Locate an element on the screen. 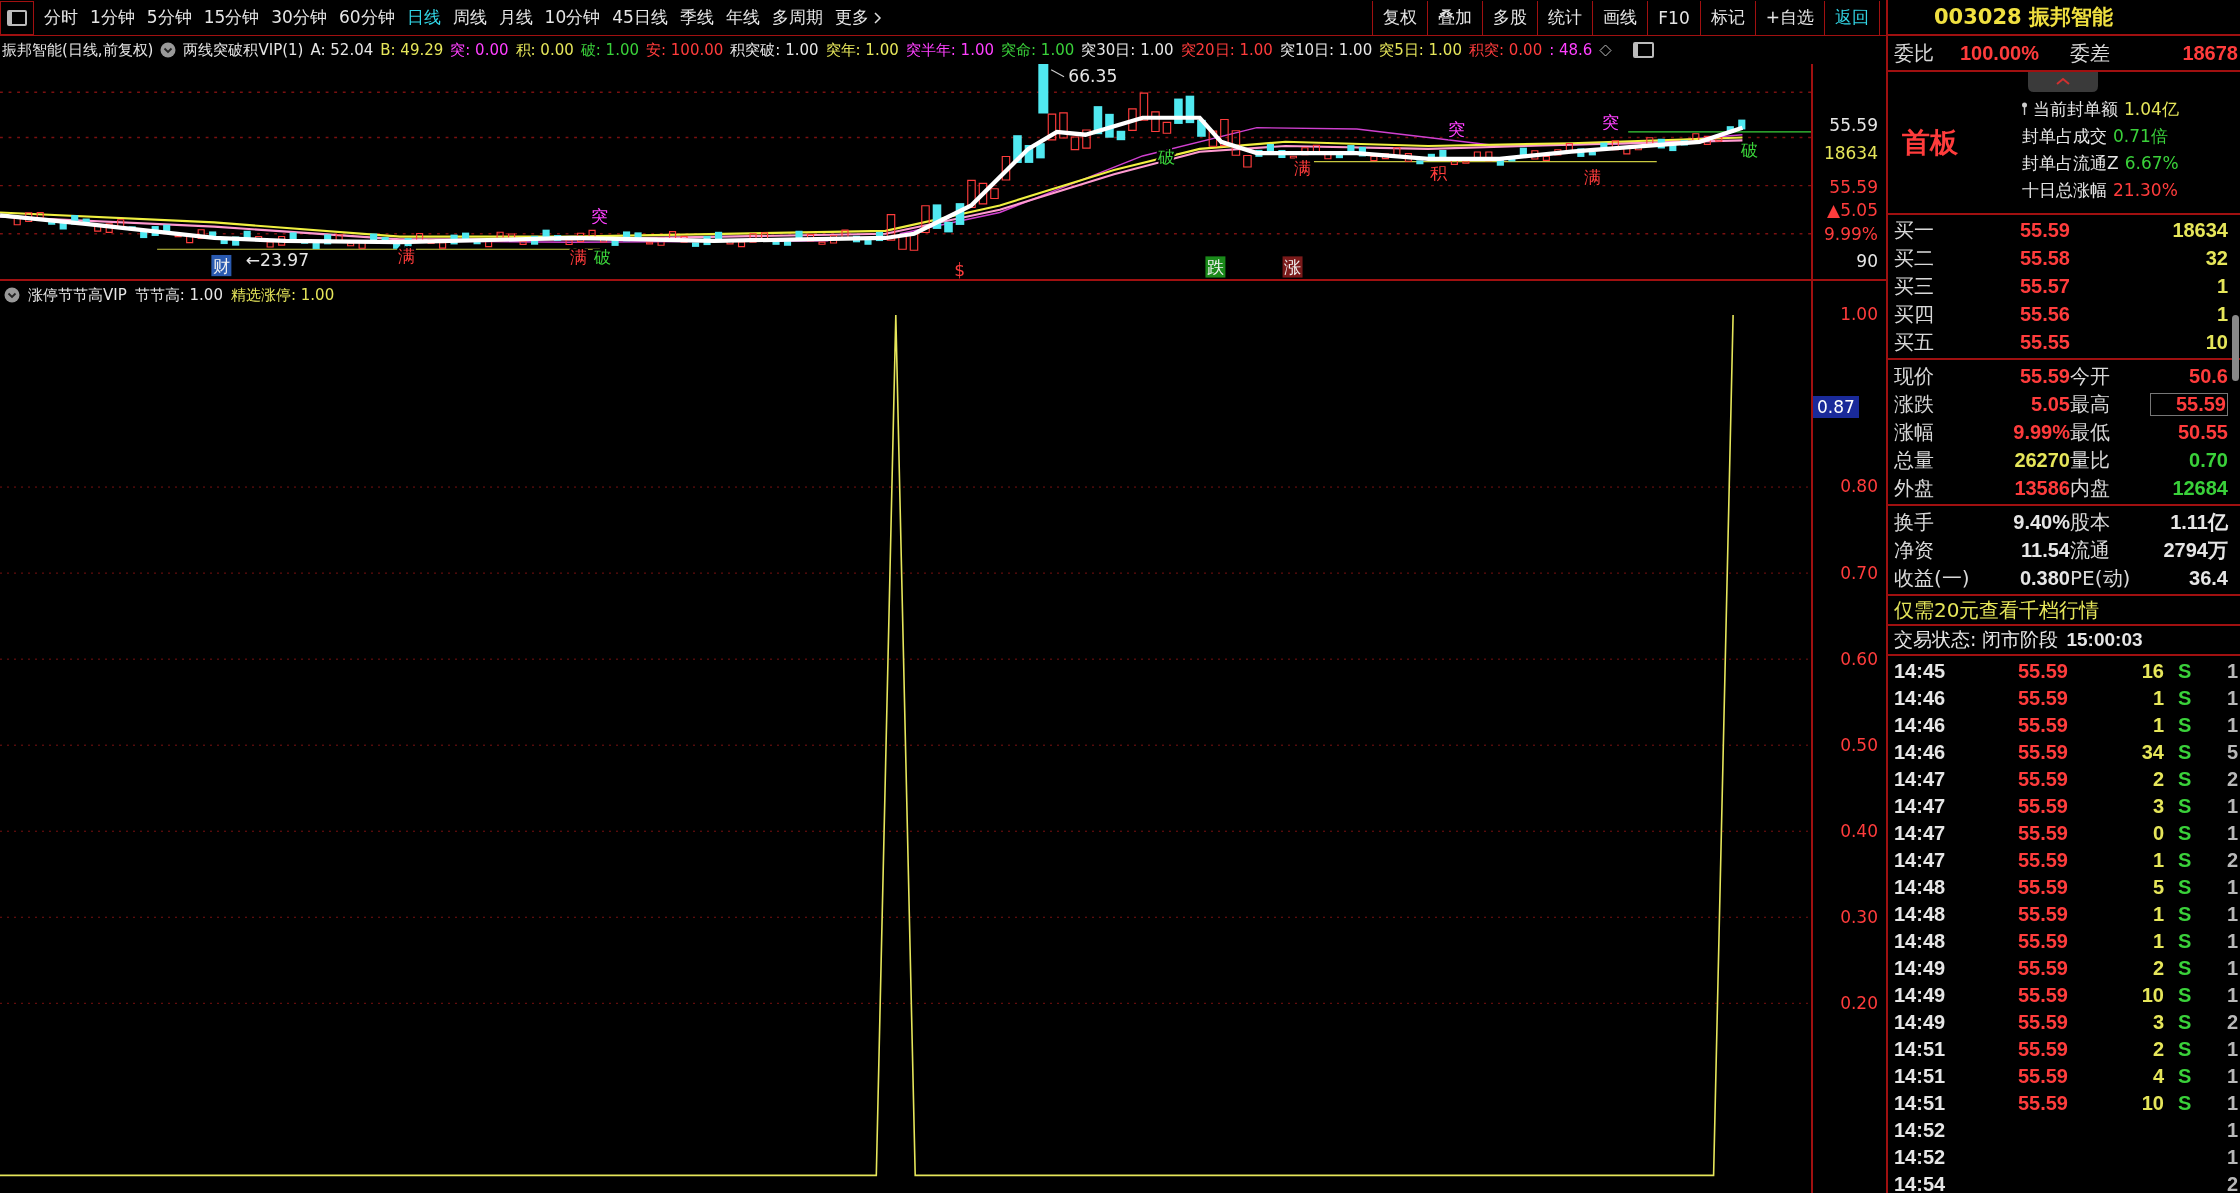 The image size is (2240, 1193). period-tab: 5分钟 is located at coordinates (169, 17).